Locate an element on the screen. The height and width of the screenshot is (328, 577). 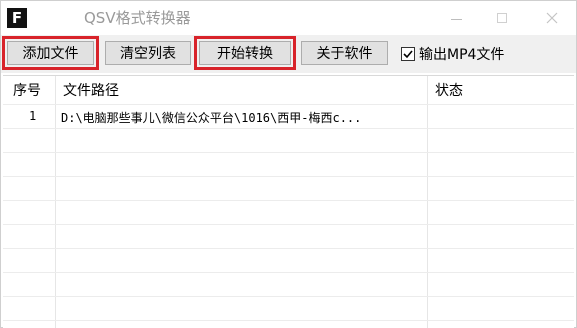
column-header-index: 序号 is located at coordinates (32, 90).